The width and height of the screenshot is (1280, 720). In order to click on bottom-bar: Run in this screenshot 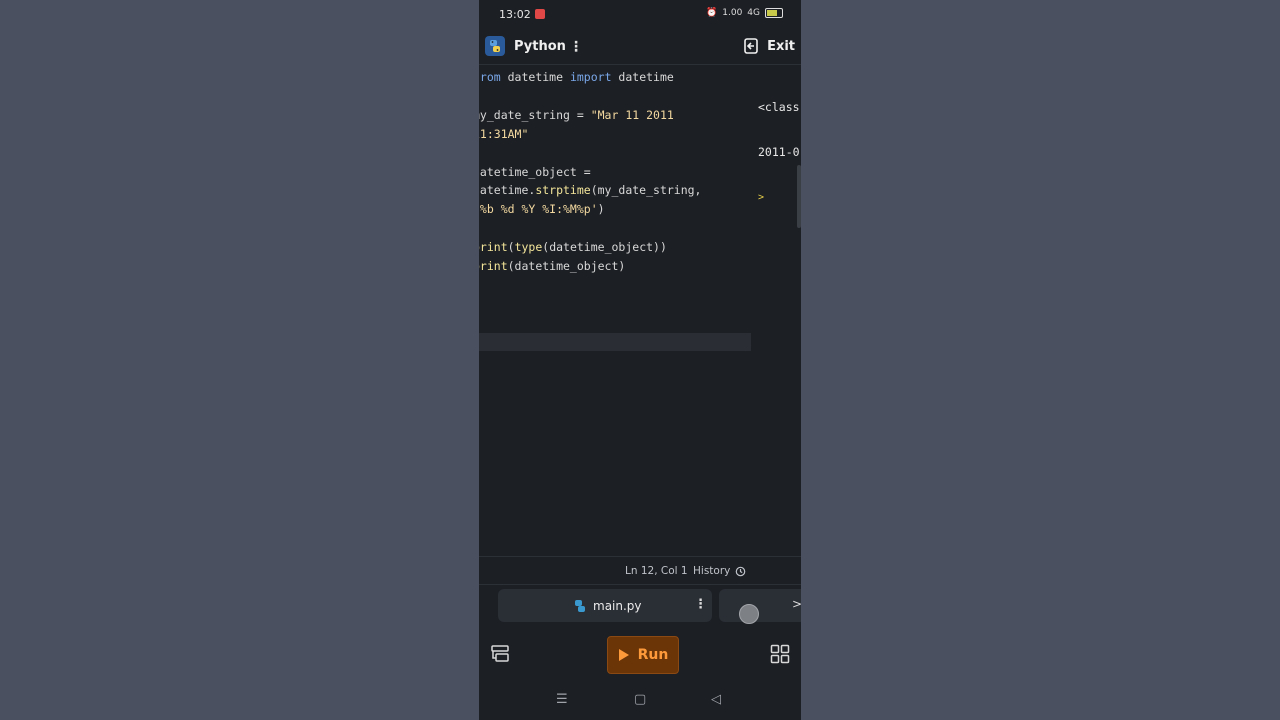, I will do `click(640, 656)`.